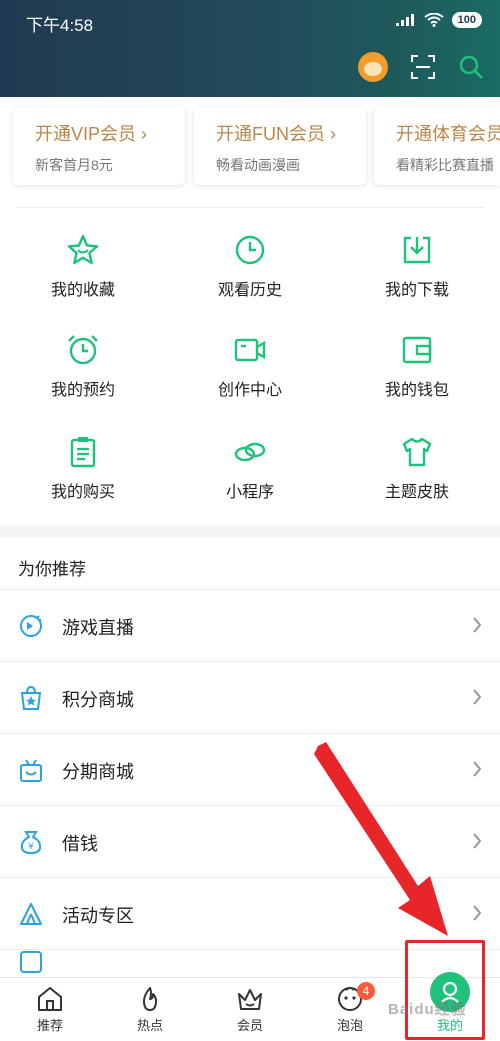 The height and width of the screenshot is (1041, 500). What do you see at coordinates (373, 67) in the screenshot?
I see `avatar-icon` at bounding box center [373, 67].